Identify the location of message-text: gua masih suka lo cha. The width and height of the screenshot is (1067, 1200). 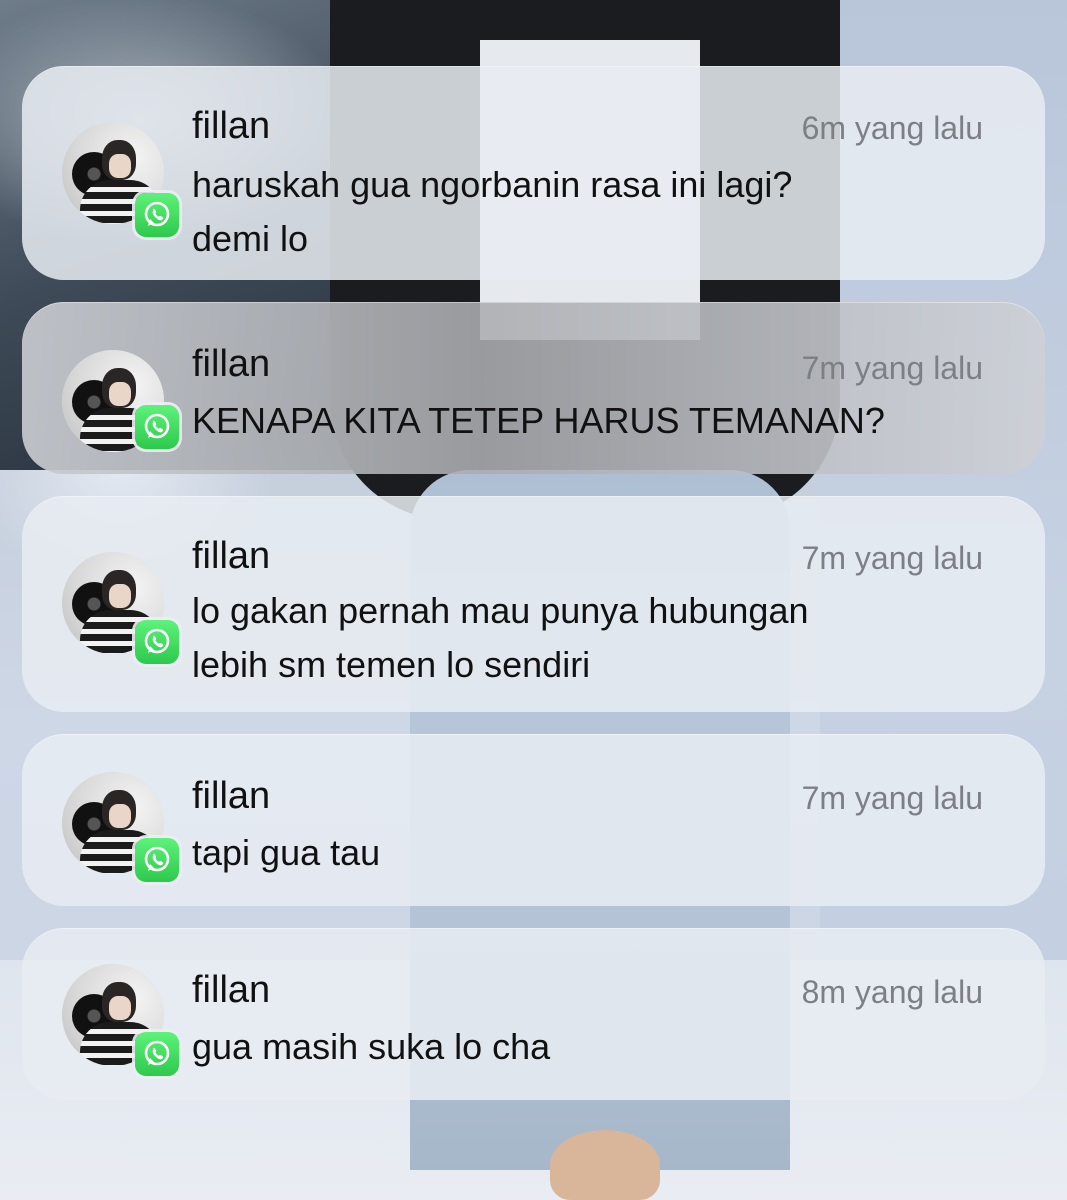
(592, 1047).